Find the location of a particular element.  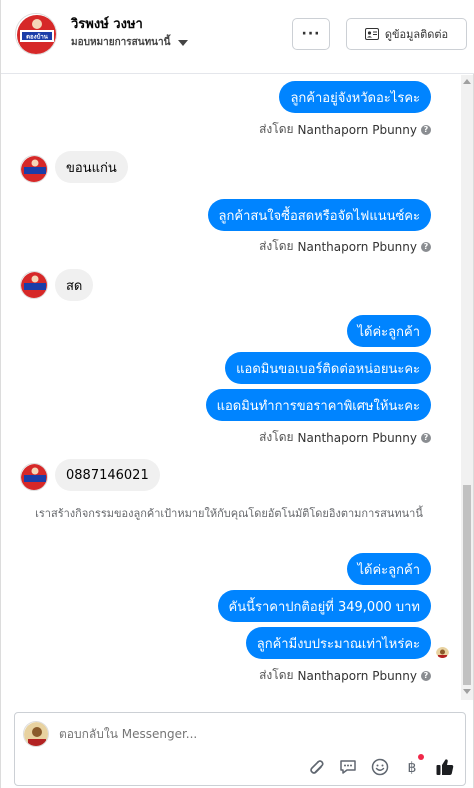

more-icon: ··· is located at coordinates (311, 34).